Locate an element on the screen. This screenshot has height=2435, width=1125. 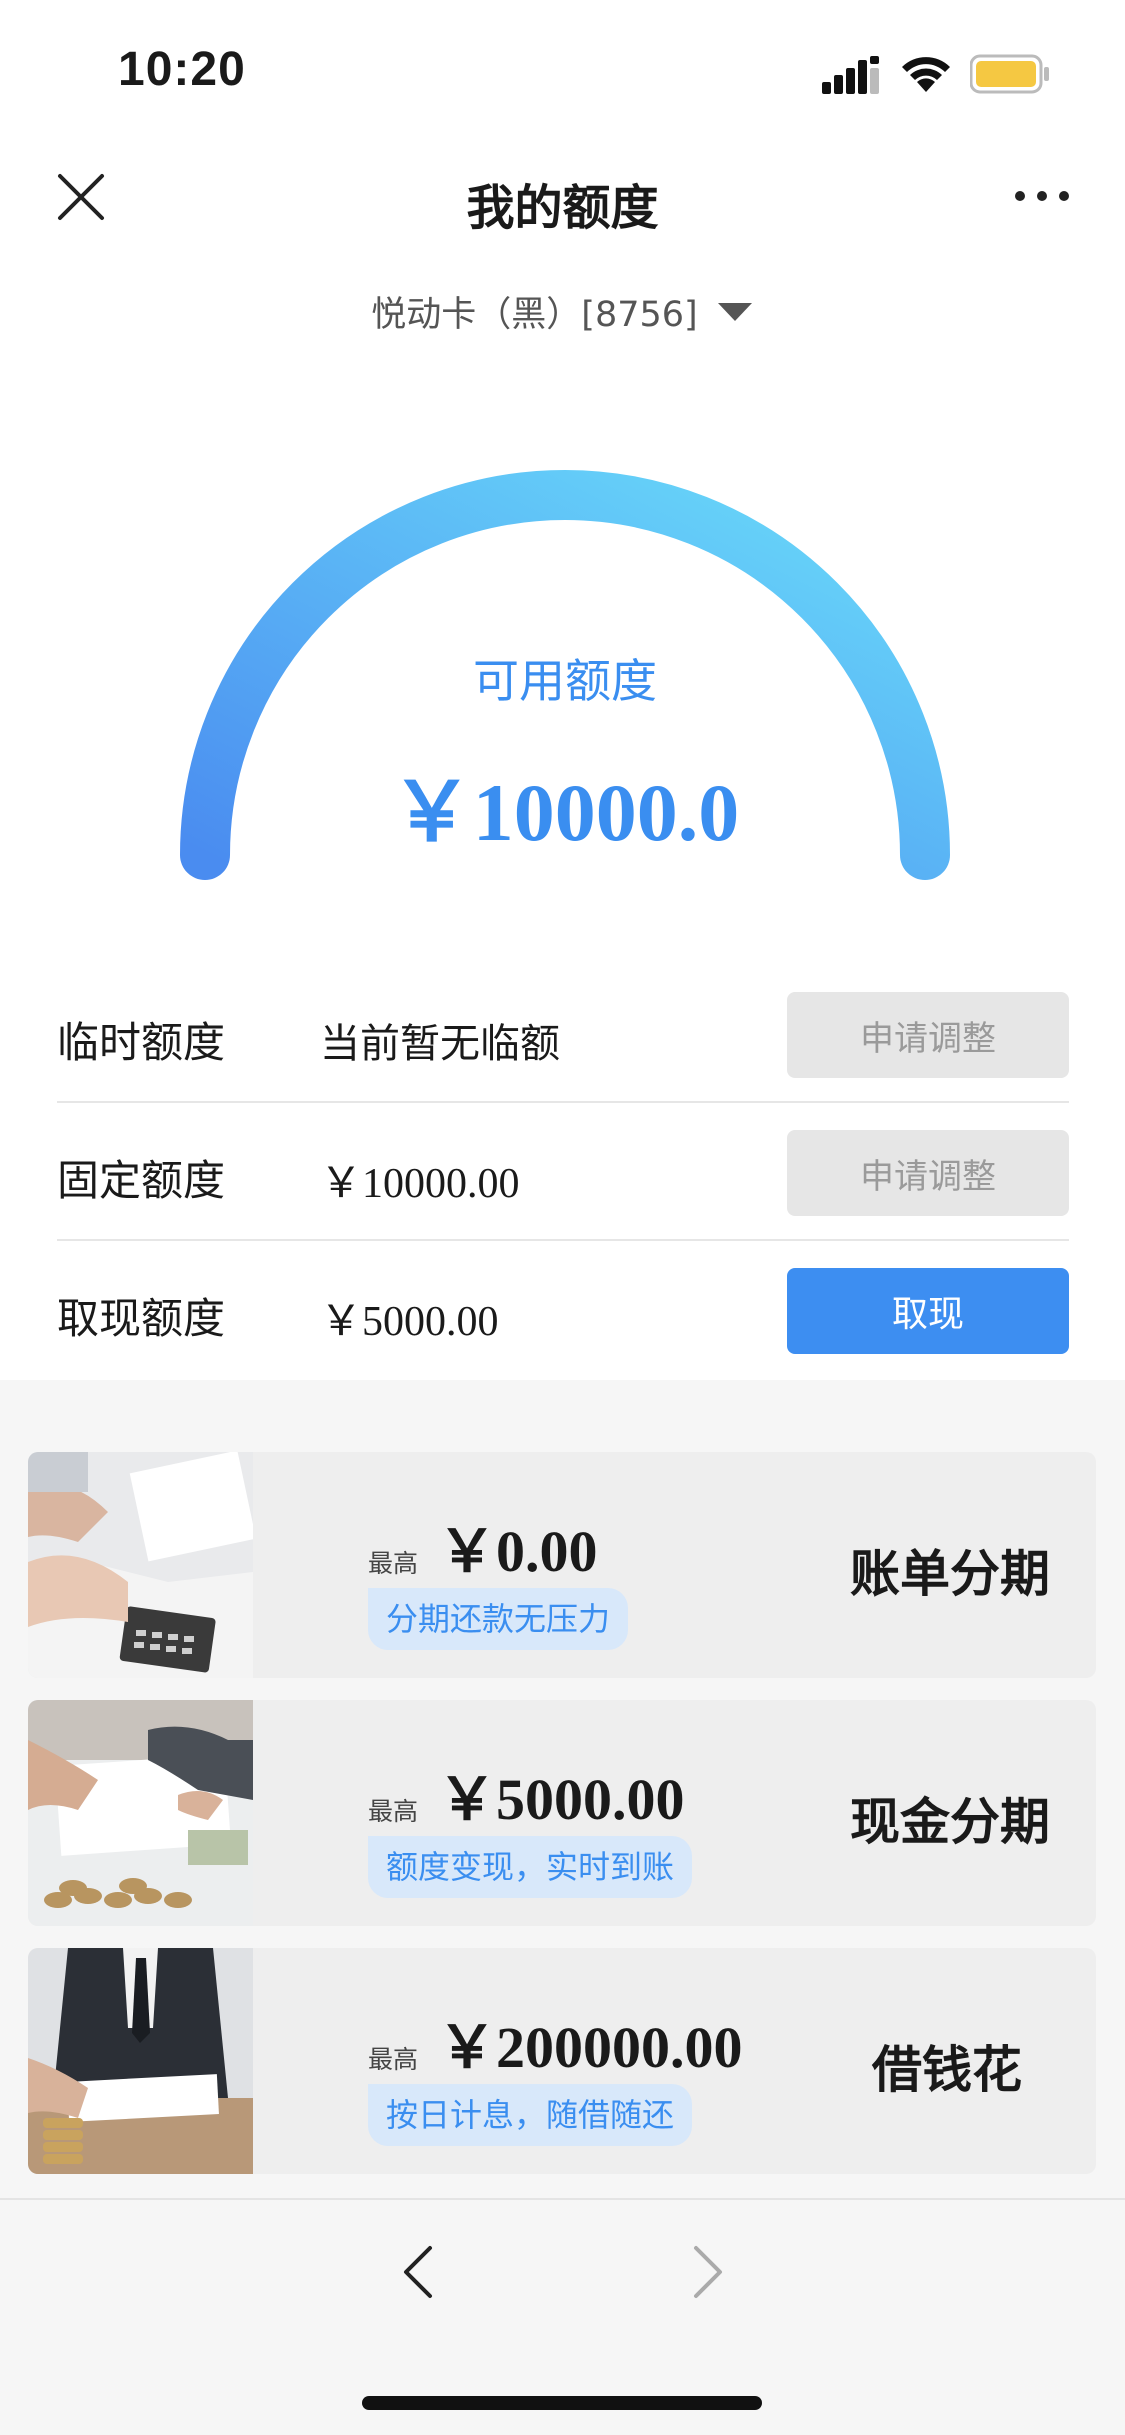
card-selector-label: 悦动卡（黑）[8756] is located at coordinates (534, 315).